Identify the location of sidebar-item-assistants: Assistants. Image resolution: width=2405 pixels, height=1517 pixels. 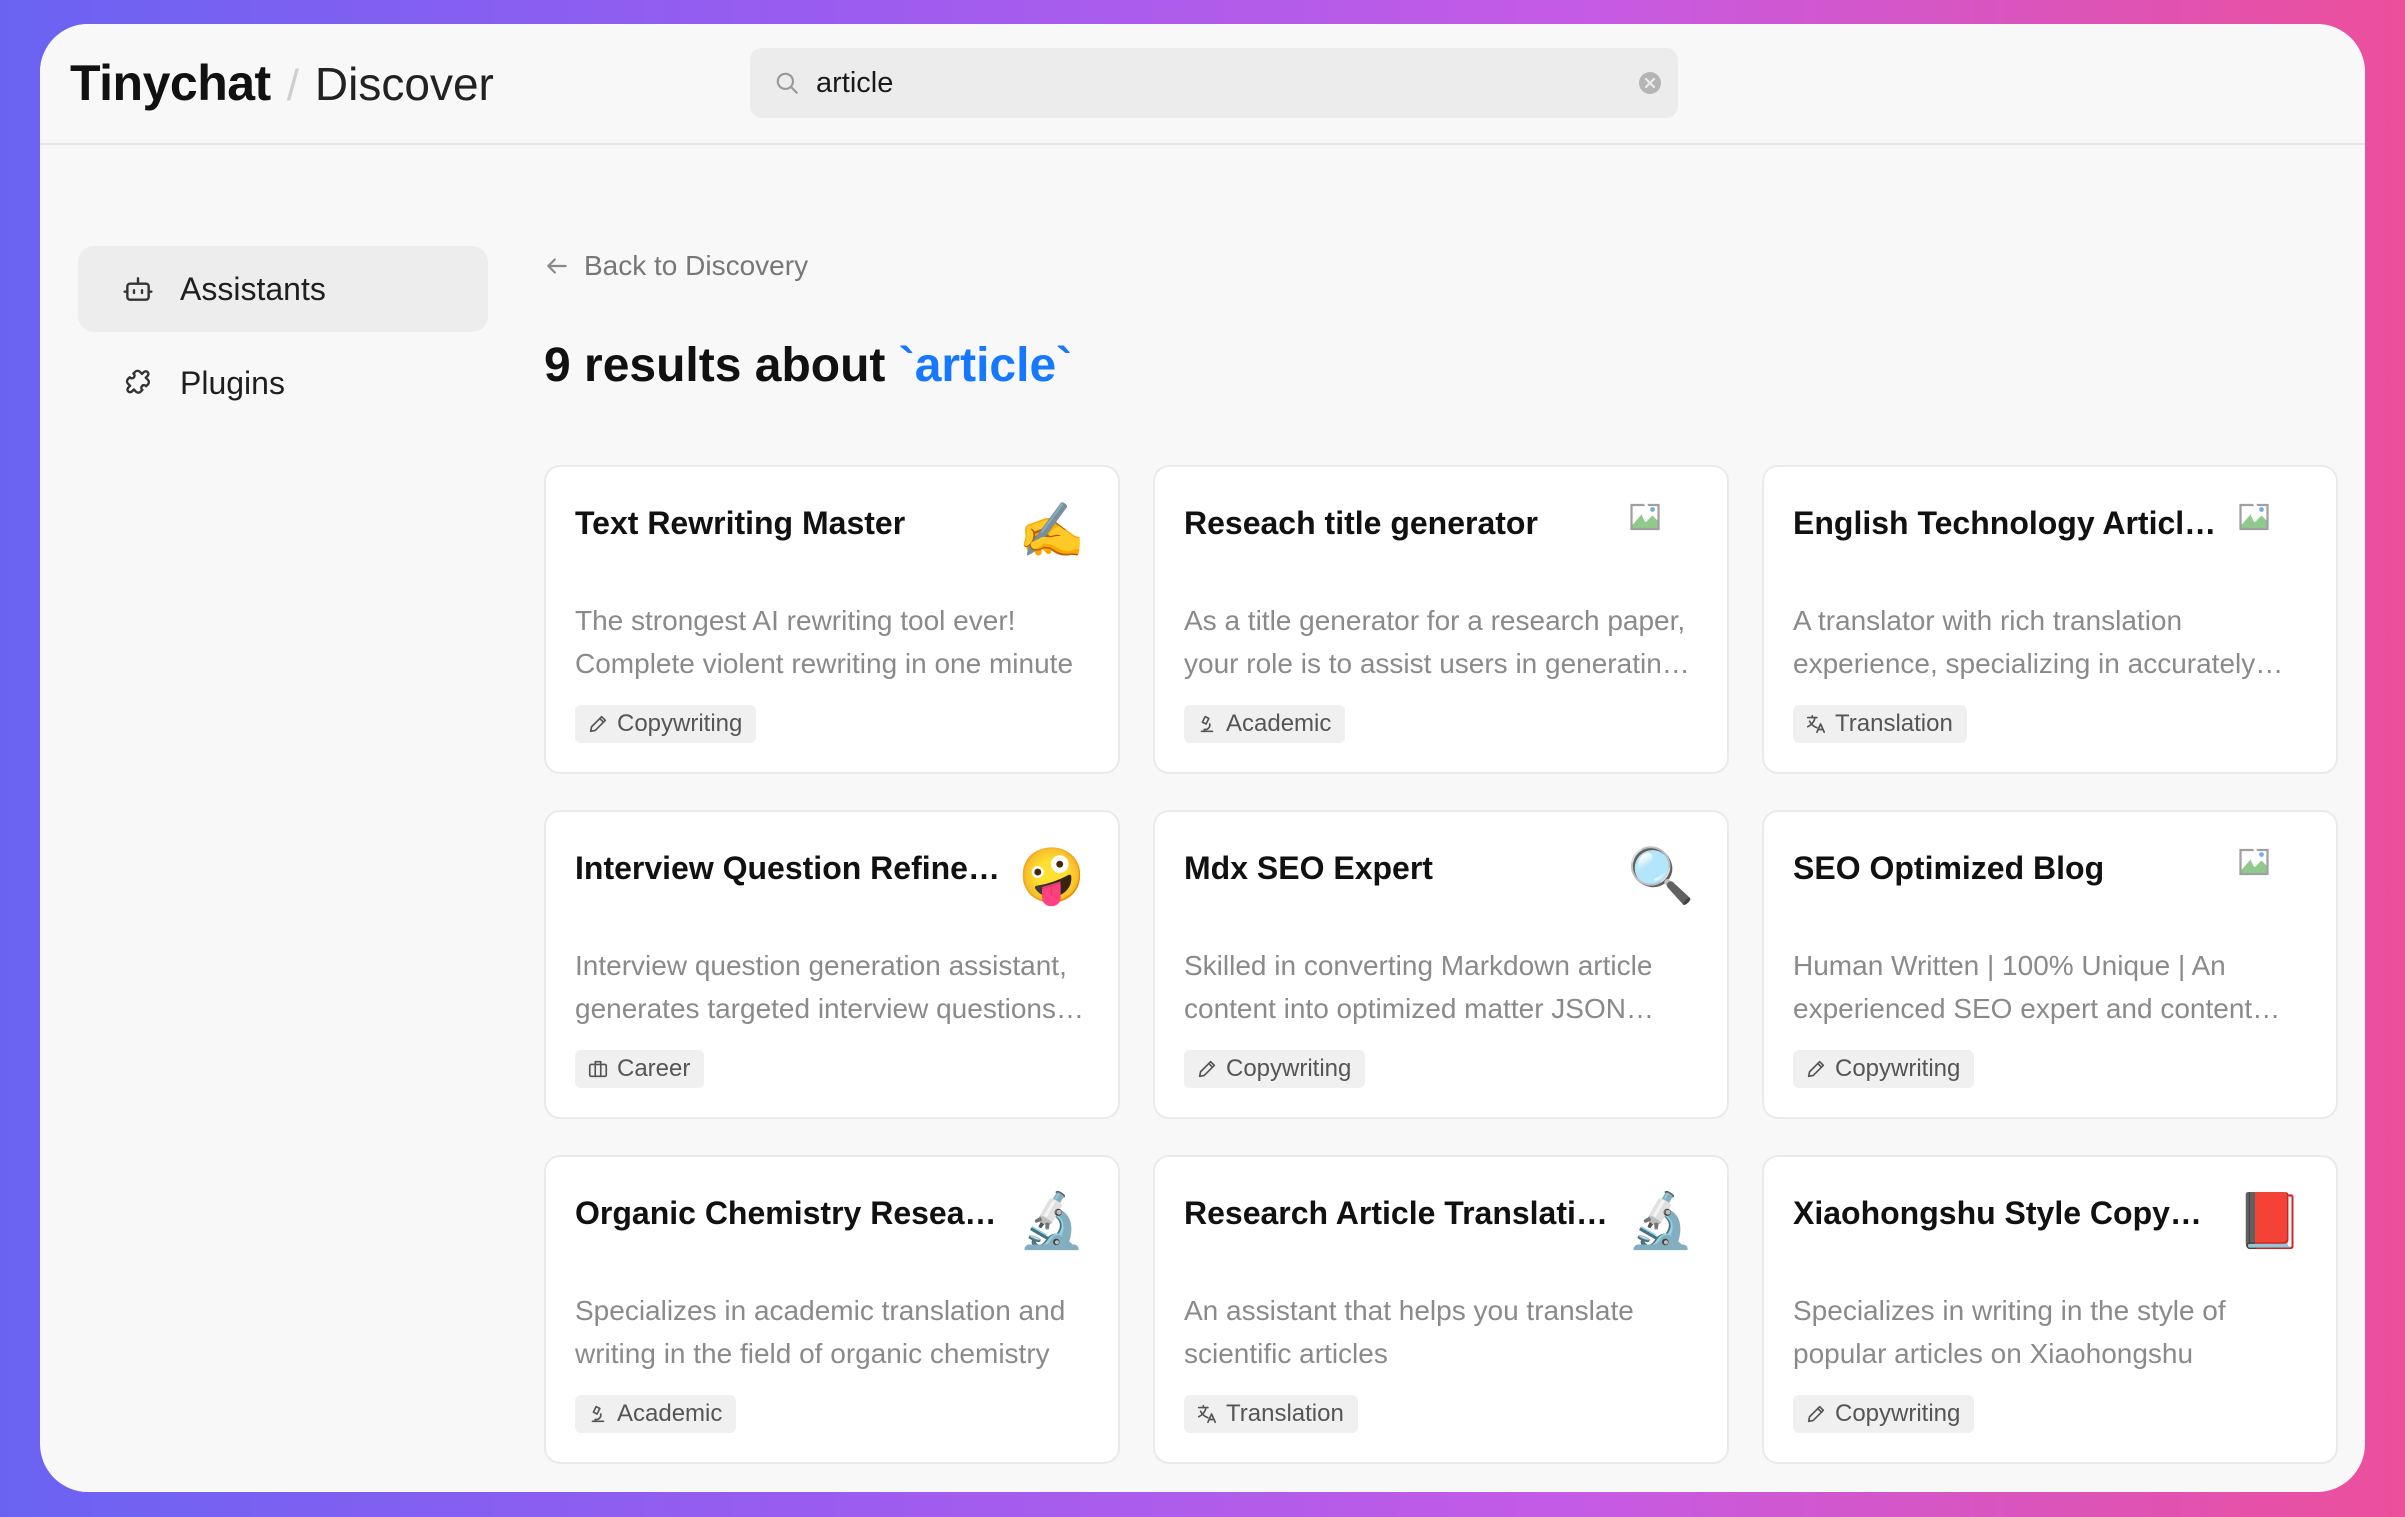
(283, 289).